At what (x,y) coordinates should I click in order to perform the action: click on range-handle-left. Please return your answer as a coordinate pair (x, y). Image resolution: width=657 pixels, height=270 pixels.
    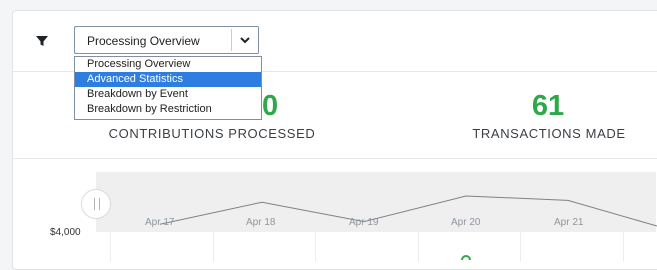
    Looking at the image, I should click on (96, 204).